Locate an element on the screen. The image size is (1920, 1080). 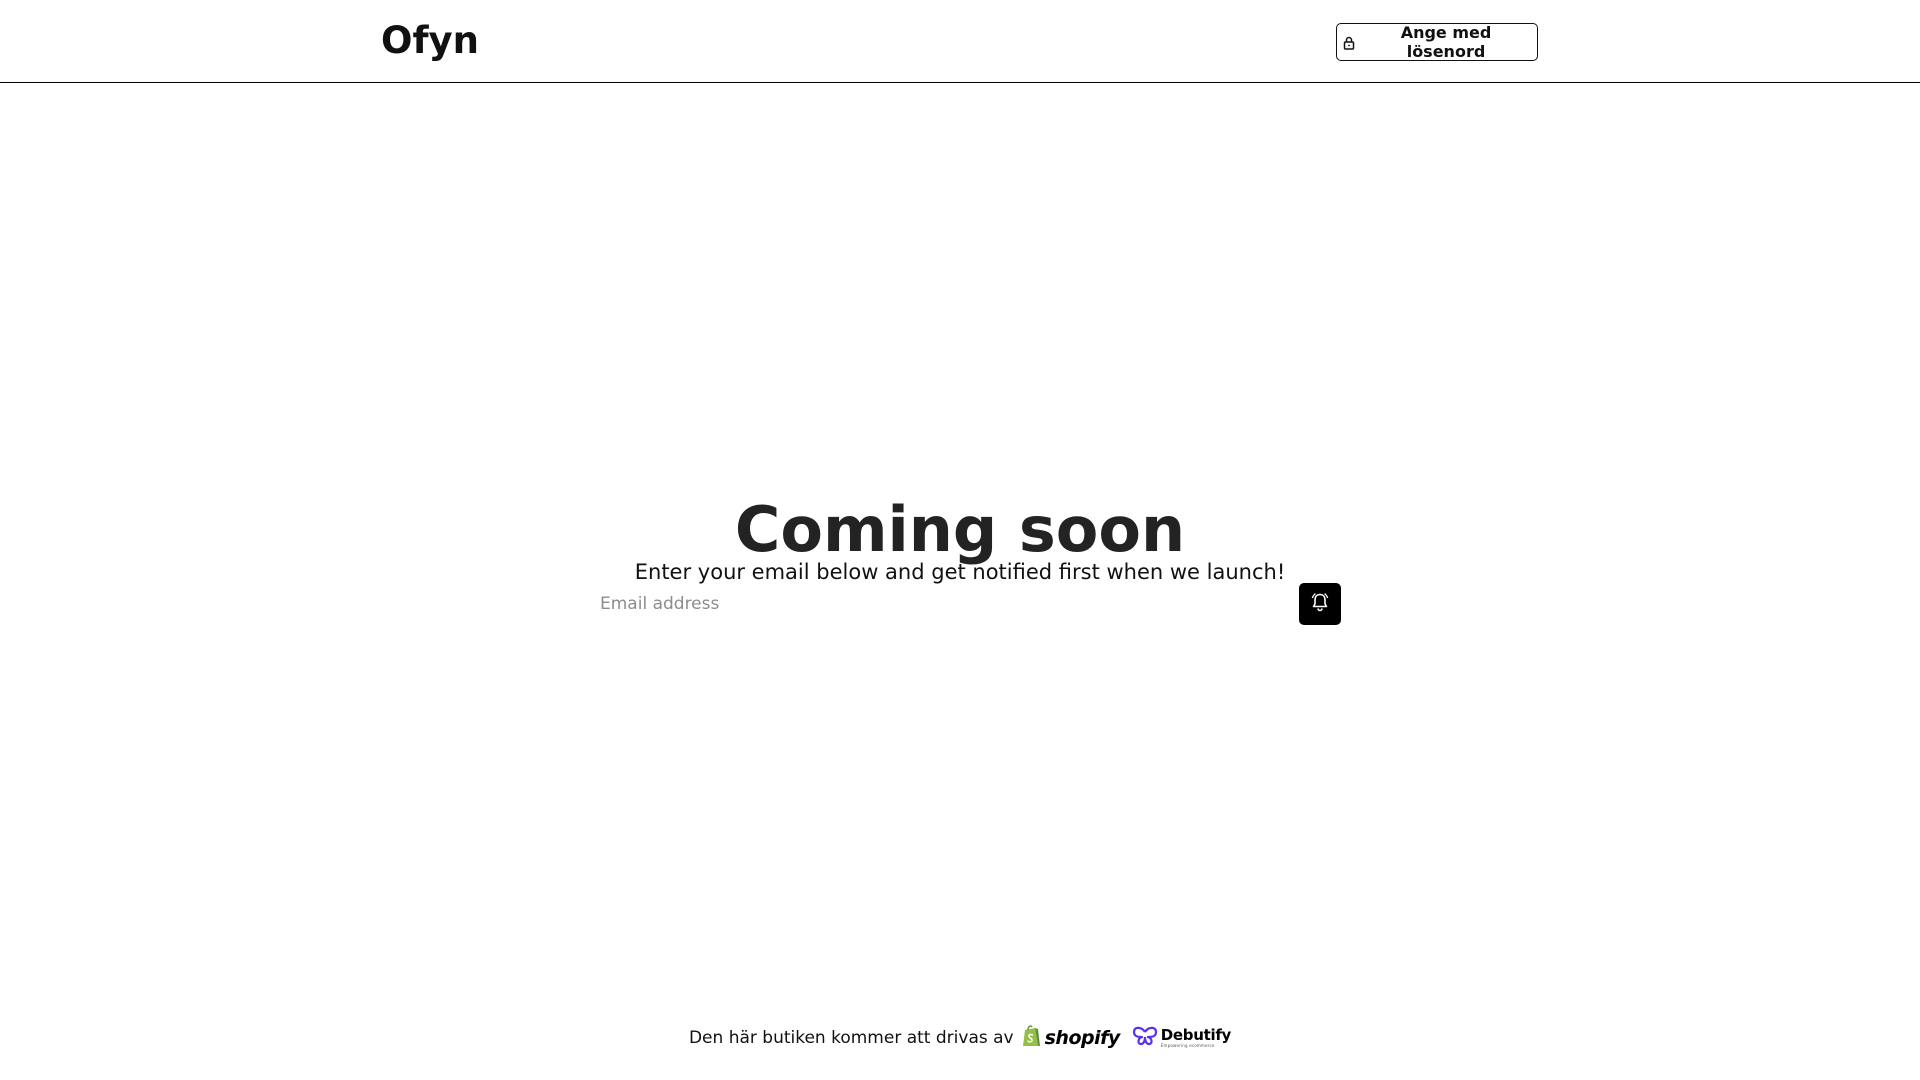
shopify-wordmark: shopify is located at coordinates (1082, 1038).